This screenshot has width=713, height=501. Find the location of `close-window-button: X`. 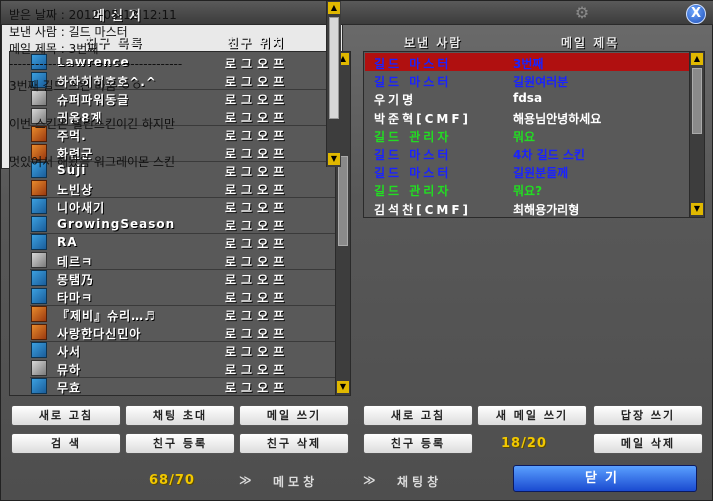

close-window-button: X is located at coordinates (696, 14).